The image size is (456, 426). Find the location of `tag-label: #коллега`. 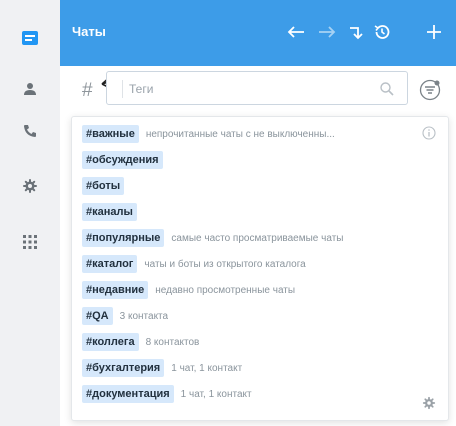

tag-label: #коллега is located at coordinates (110, 342).